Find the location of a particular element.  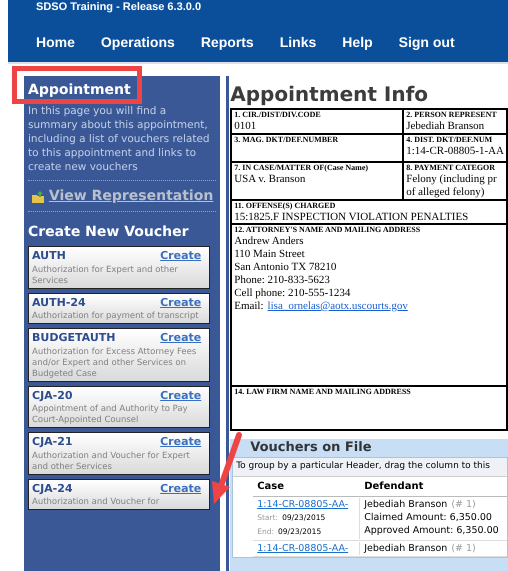

folder-arrow-icon is located at coordinates (37, 197).